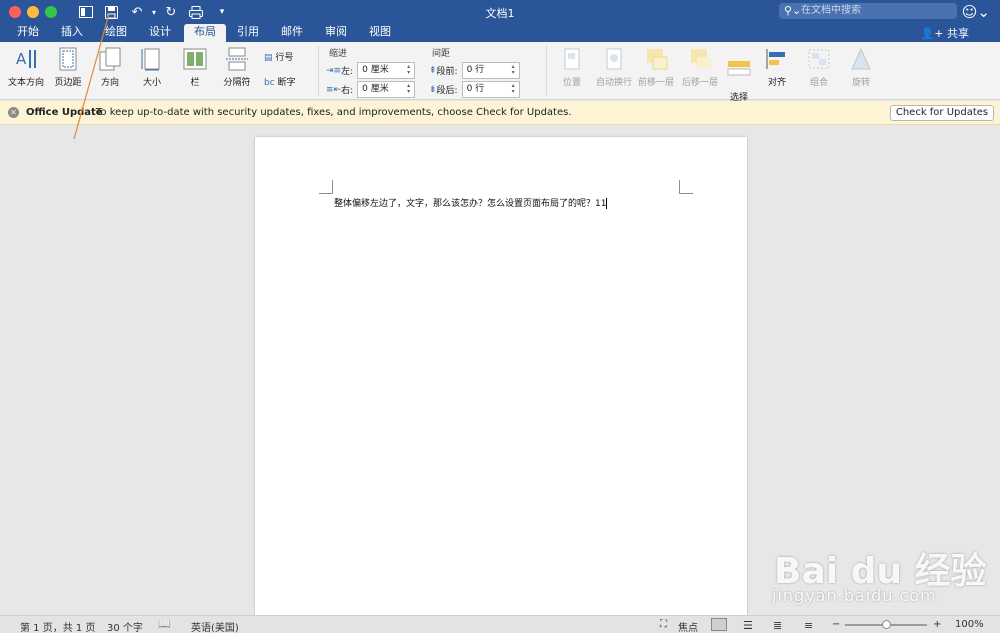 The height and width of the screenshot is (633, 1000). What do you see at coordinates (700, 59) in the screenshot?
I see `send-backward-icon` at bounding box center [700, 59].